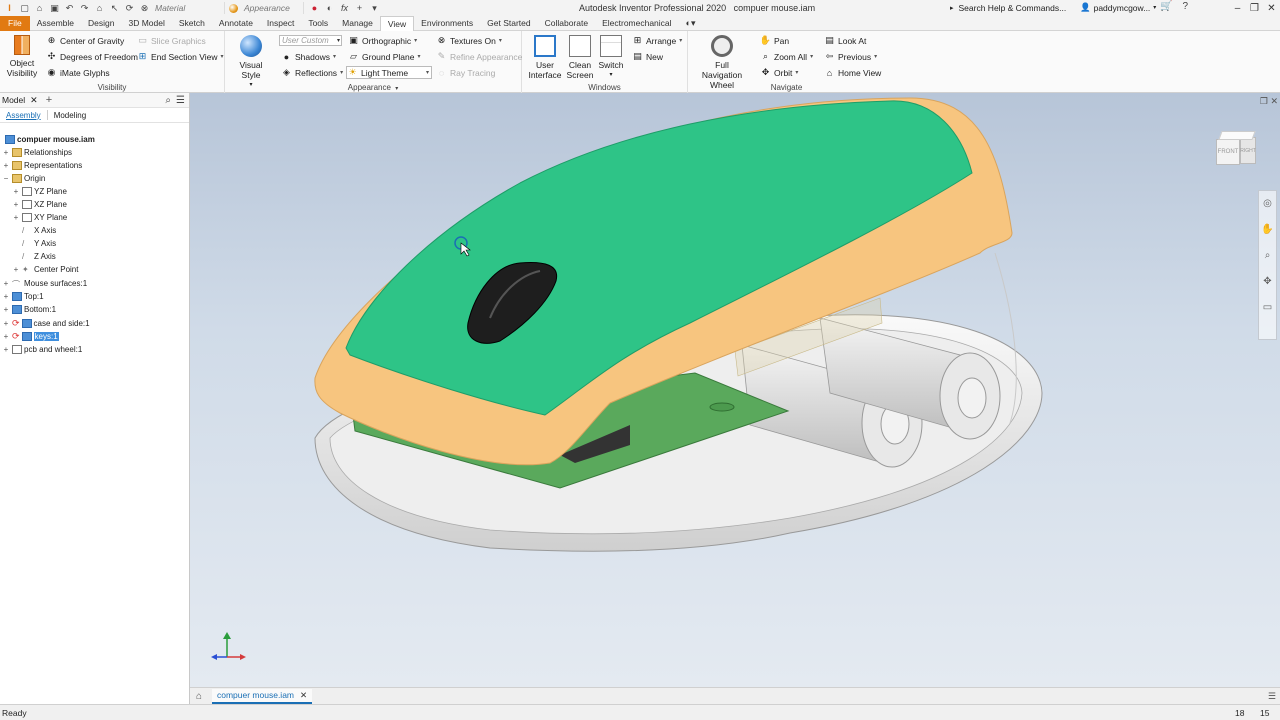  Describe the element at coordinates (545, 57) in the screenshot. I see `user-interface-button: User Interface` at that location.